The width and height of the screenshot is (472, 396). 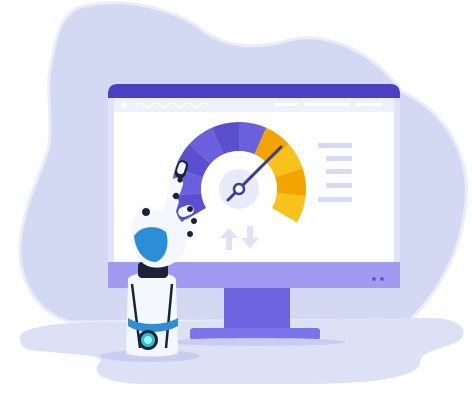 What do you see at coordinates (254, 105) in the screenshot?
I see `screen-header` at bounding box center [254, 105].